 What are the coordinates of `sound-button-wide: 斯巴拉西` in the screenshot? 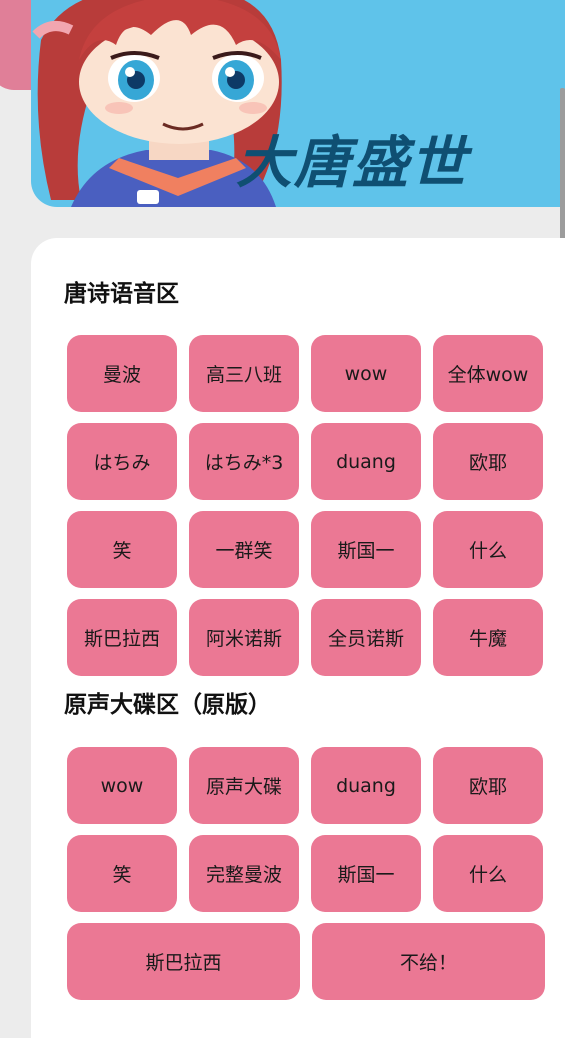 It's located at (183, 961).